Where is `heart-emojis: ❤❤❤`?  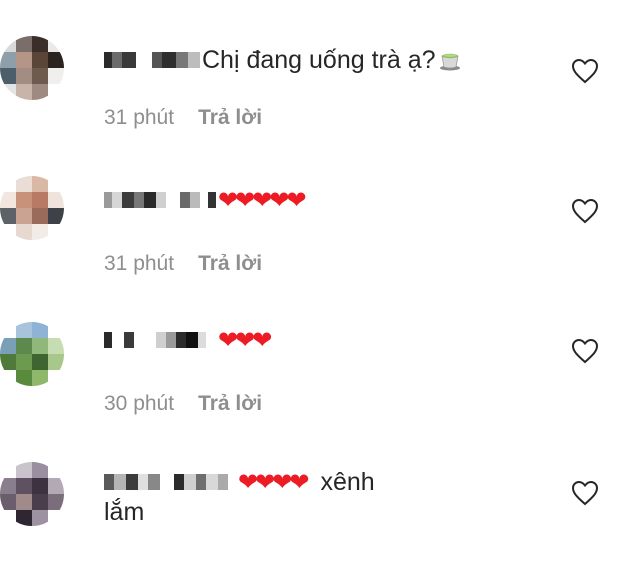
heart-emojis: ❤❤❤ is located at coordinates (245, 340).